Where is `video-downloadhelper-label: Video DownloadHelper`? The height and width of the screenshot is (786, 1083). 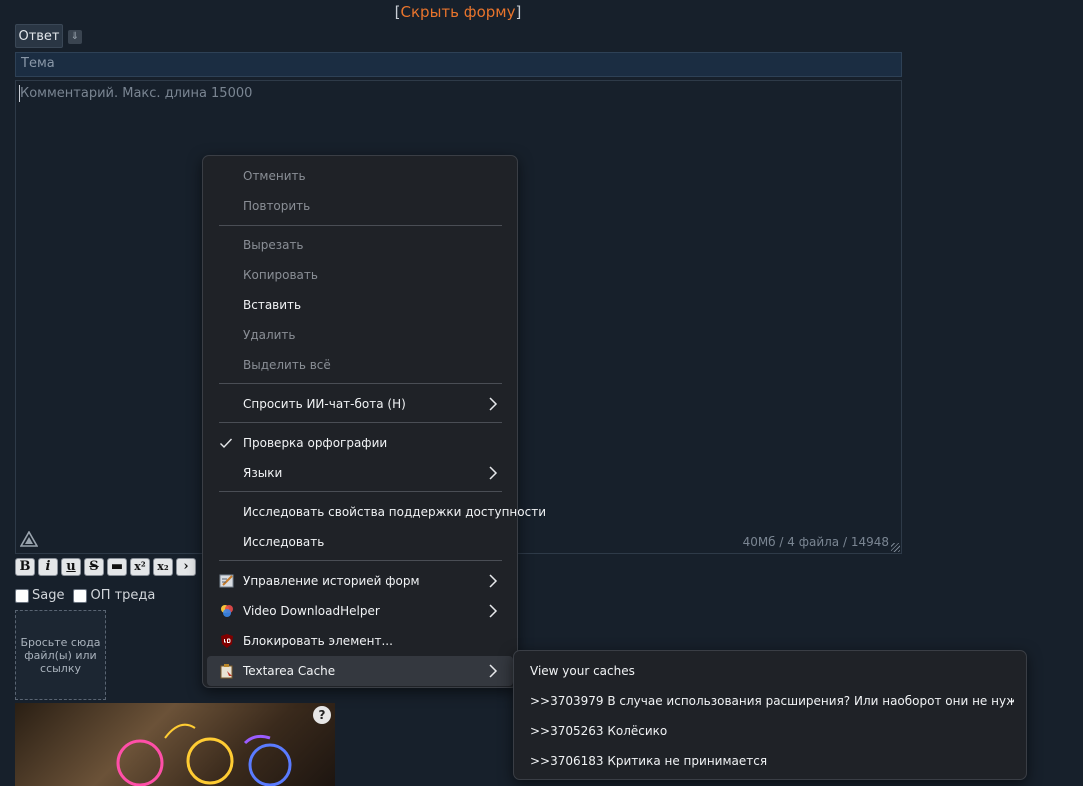 video-downloadhelper-label: Video DownloadHelper is located at coordinates (311, 611).